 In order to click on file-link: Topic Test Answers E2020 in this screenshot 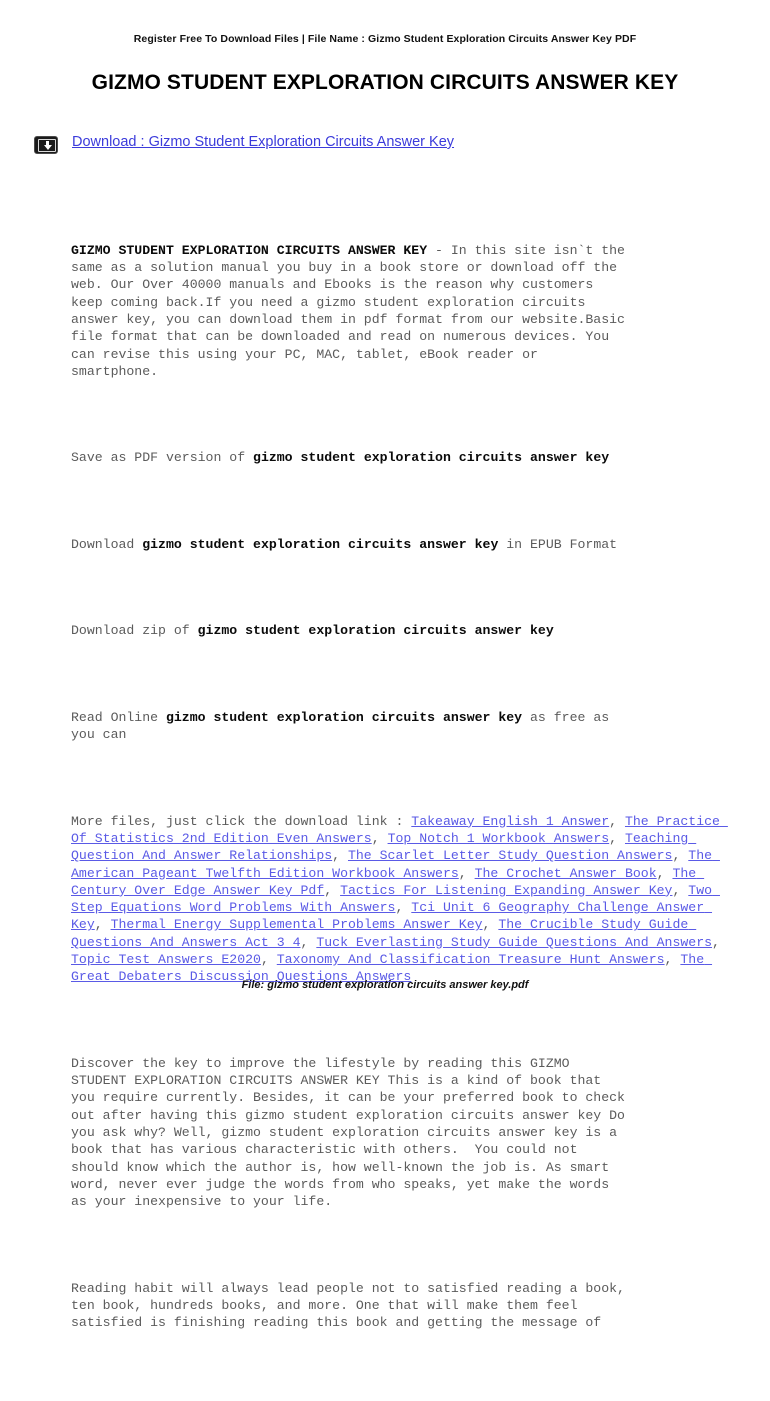, I will do `click(166, 959)`.